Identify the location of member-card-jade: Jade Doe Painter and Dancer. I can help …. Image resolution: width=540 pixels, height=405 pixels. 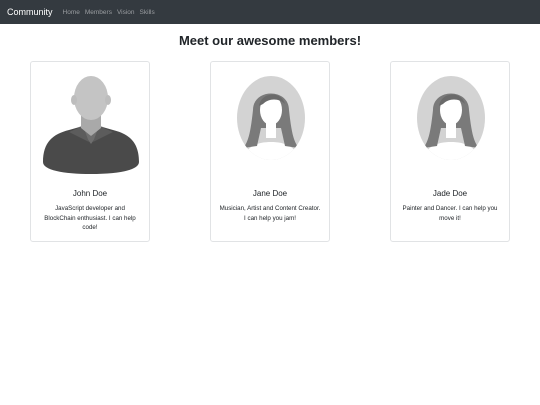
(450, 151).